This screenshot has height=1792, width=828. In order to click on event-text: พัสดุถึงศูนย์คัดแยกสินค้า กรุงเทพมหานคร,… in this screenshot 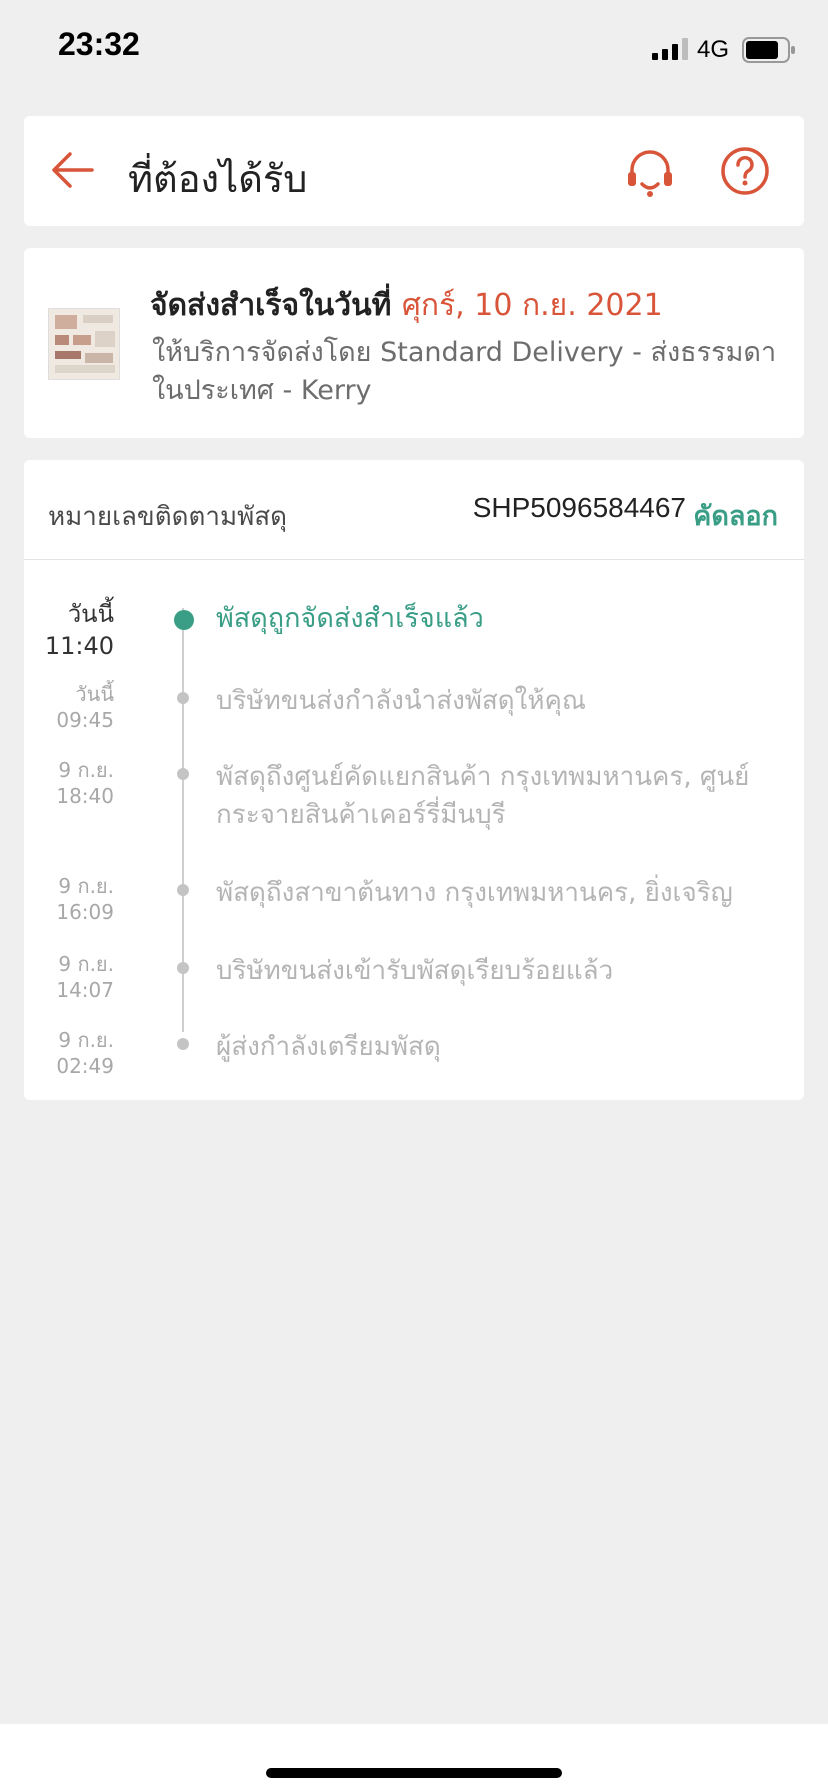, I will do `click(483, 796)`.